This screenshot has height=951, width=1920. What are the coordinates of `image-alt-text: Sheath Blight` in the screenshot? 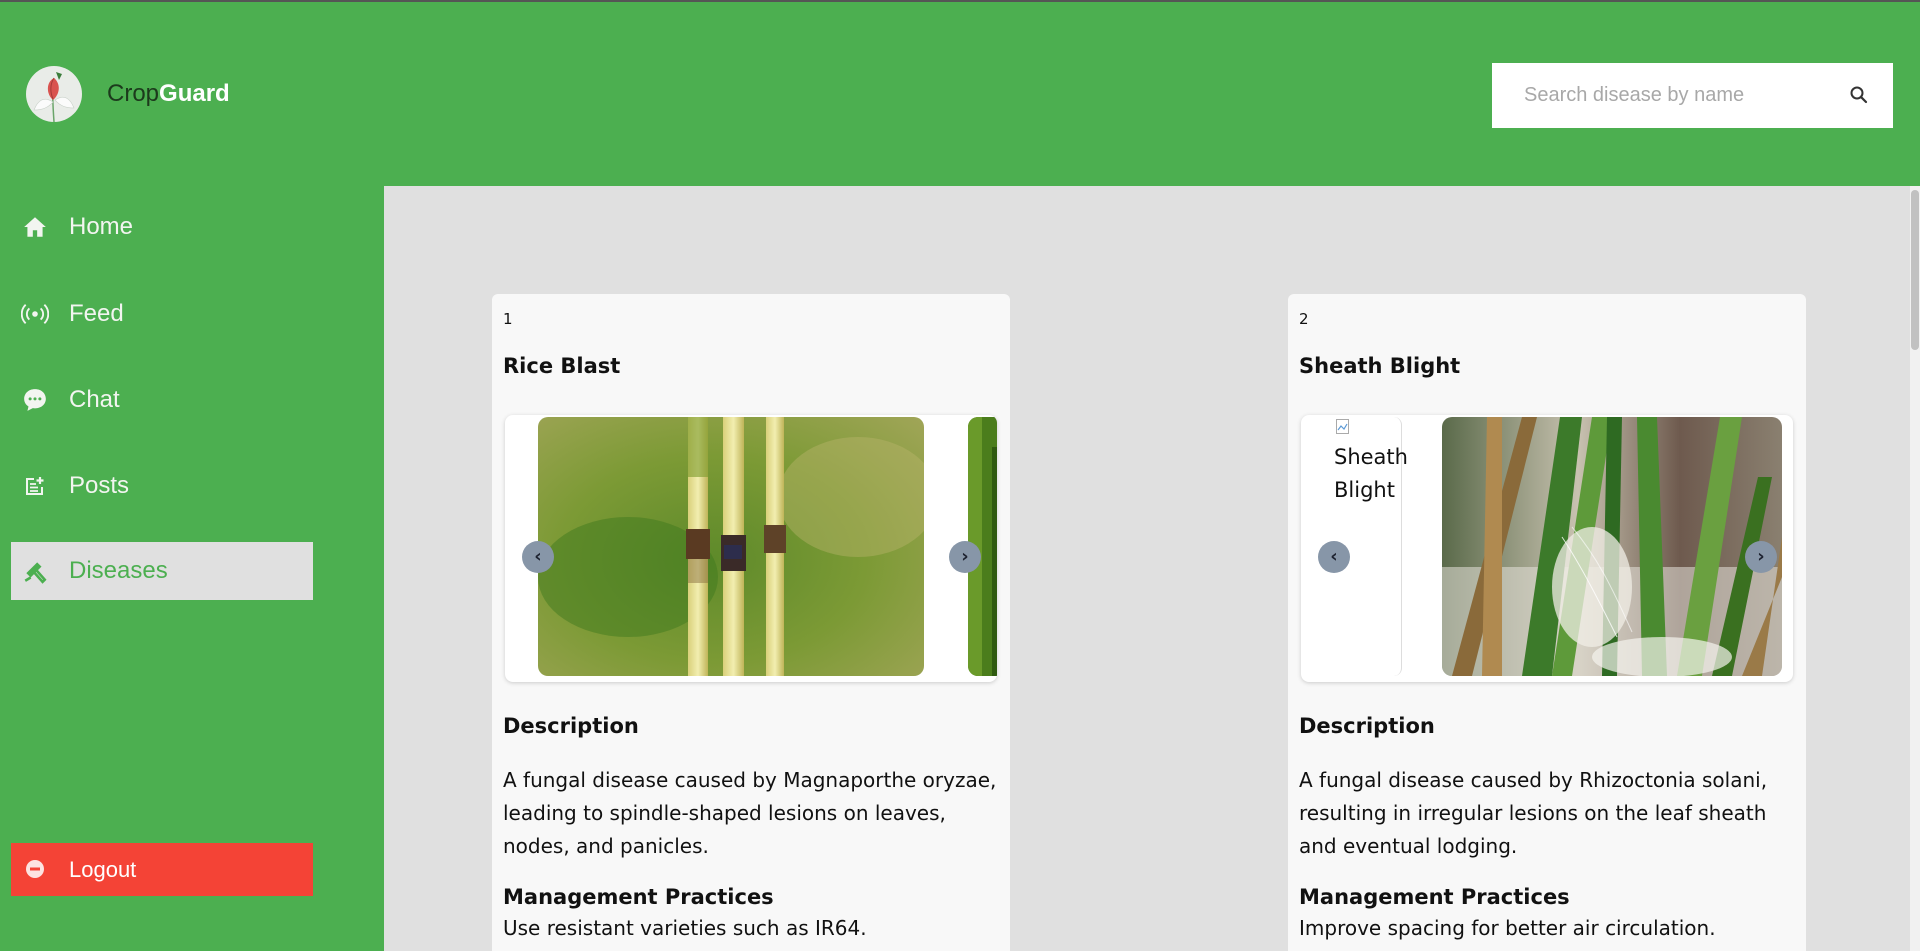 It's located at (1371, 473).